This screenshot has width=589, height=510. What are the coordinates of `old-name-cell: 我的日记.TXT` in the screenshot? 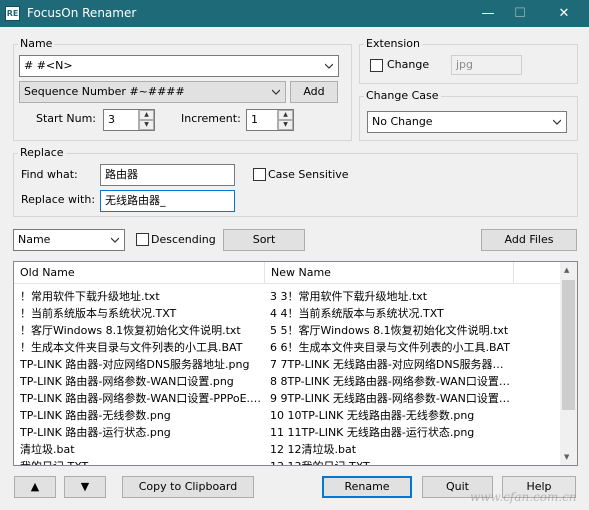 It's located at (142, 461).